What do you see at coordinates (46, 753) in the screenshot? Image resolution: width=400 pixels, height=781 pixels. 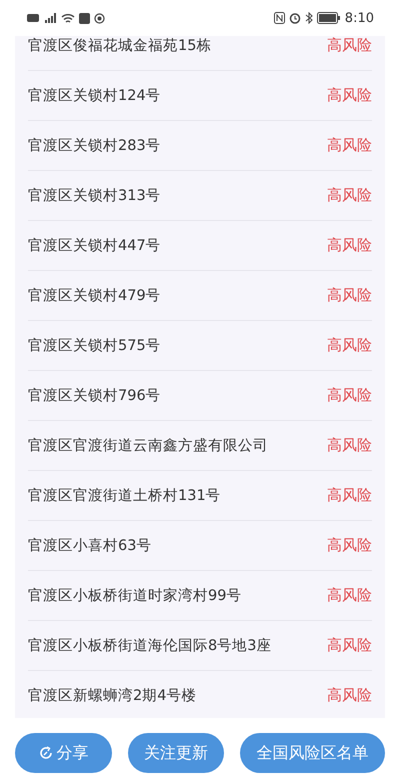 I see `share-icon` at bounding box center [46, 753].